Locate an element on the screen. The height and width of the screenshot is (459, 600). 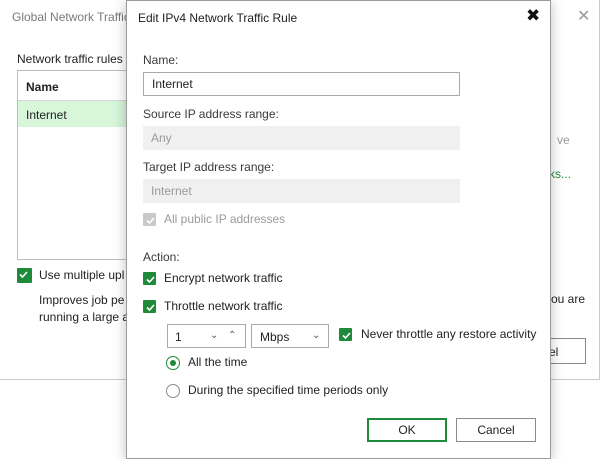
public-ip-checkbox is located at coordinates (149, 219).